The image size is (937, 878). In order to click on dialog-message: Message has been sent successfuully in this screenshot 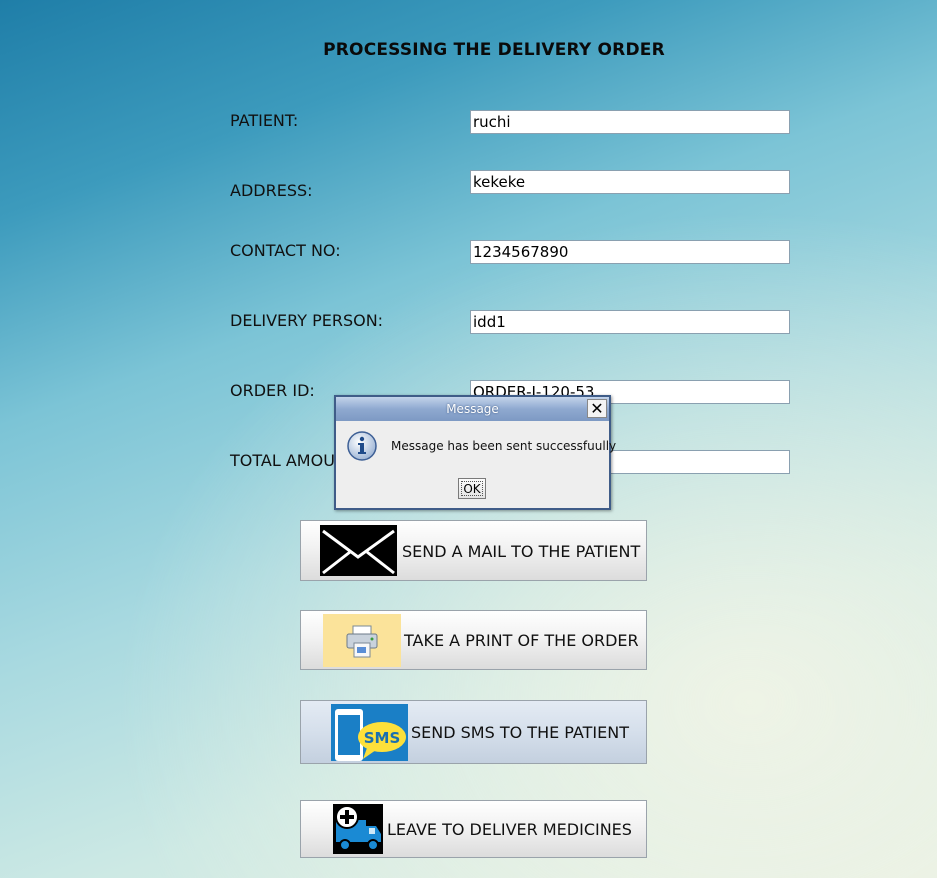, I will do `click(504, 446)`.